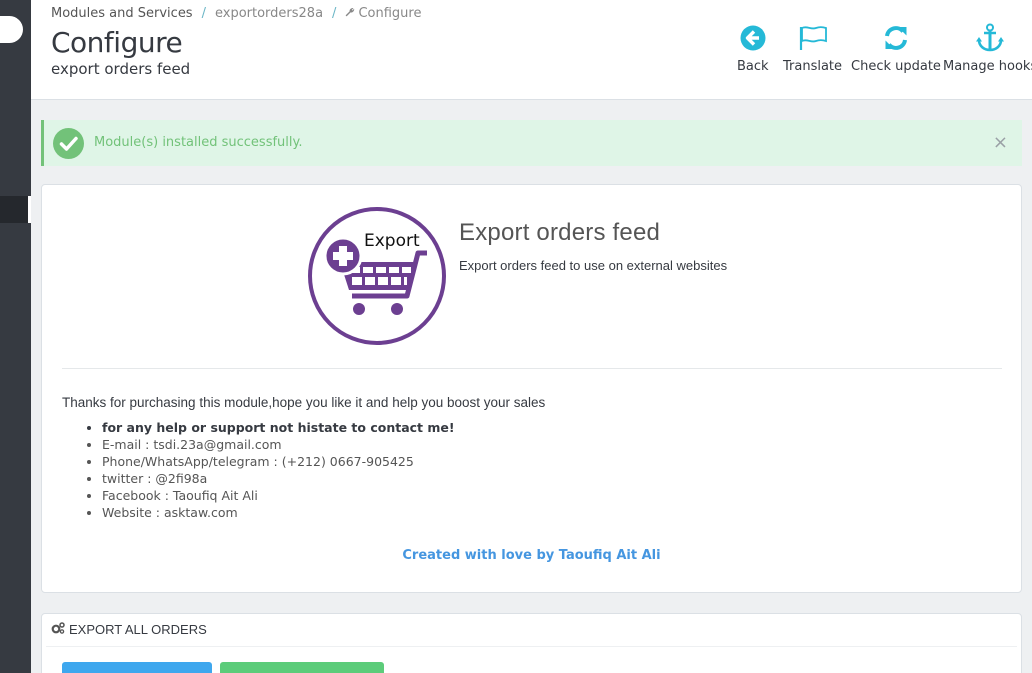 The height and width of the screenshot is (673, 1032). Describe the element at coordinates (390, 13) in the screenshot. I see `breadcrumb-current: Configure` at that location.